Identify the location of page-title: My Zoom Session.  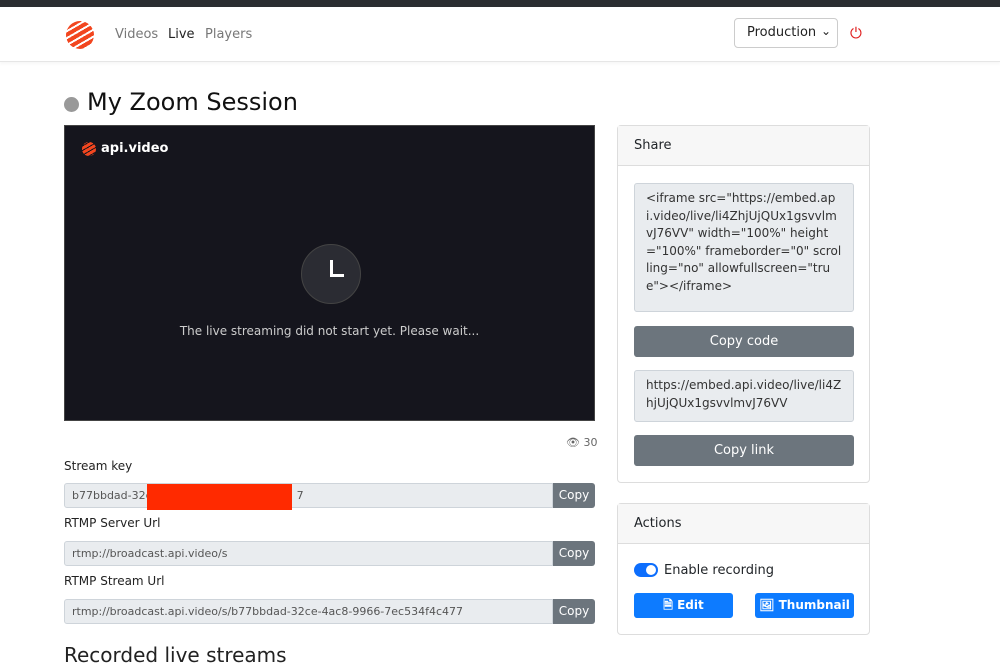
(181, 102).